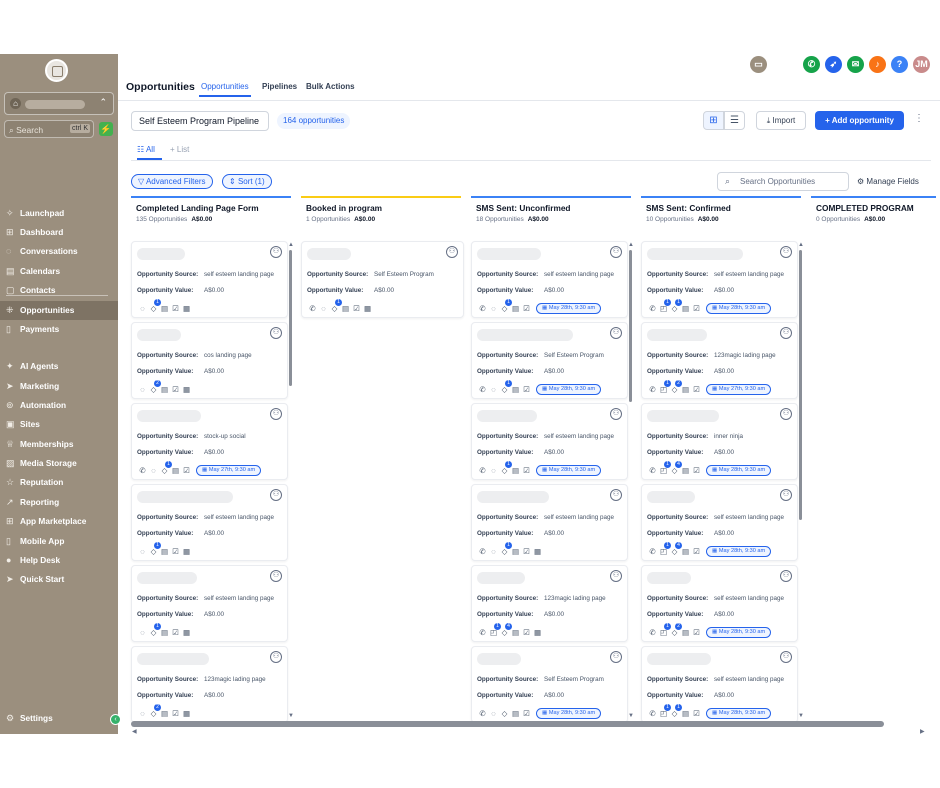 This screenshot has width=940, height=788. Describe the element at coordinates (859, 120) in the screenshot. I see `add-opportunity-button: + Add opportunity` at that location.